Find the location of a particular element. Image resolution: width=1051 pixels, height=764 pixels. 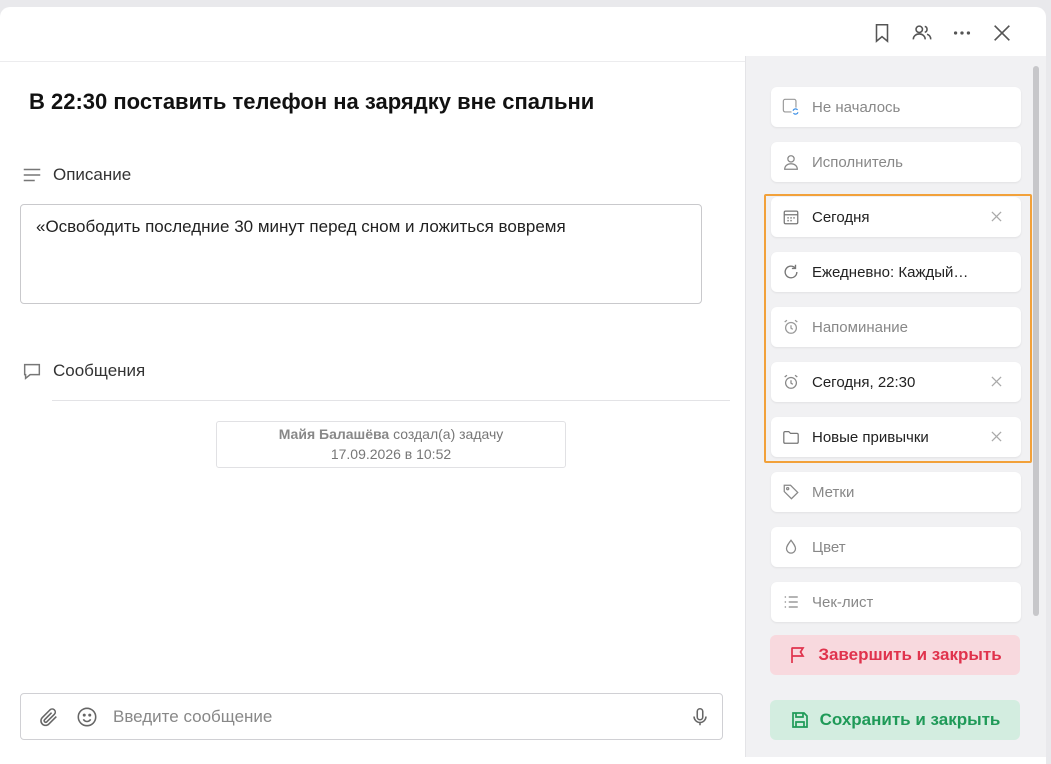

drop-icon is located at coordinates (791, 547).